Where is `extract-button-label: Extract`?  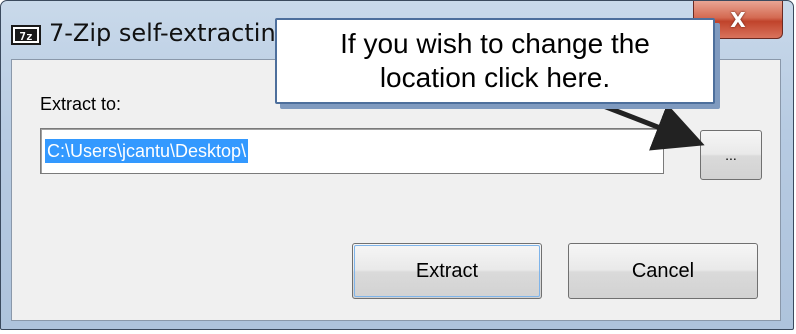 extract-button-label: Extract is located at coordinates (447, 270).